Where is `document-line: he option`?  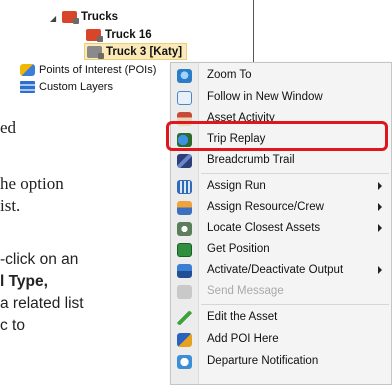
document-line: he option is located at coordinates (32, 183).